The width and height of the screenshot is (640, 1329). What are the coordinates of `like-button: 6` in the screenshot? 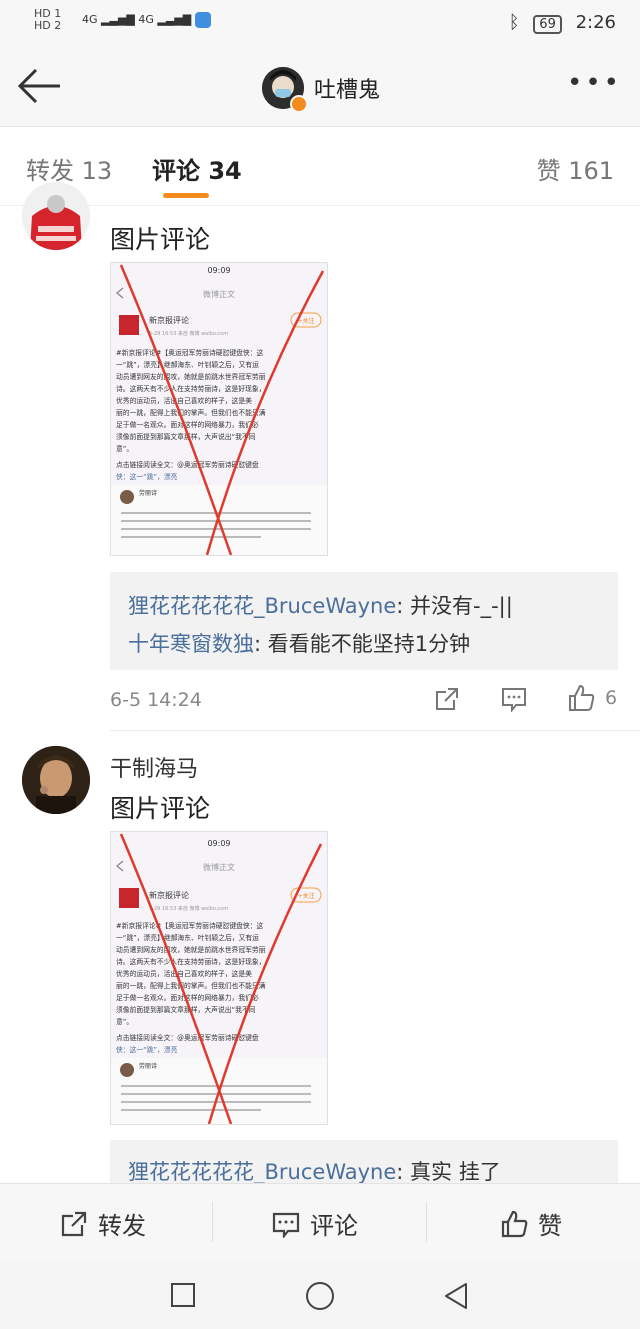 It's located at (592, 698).